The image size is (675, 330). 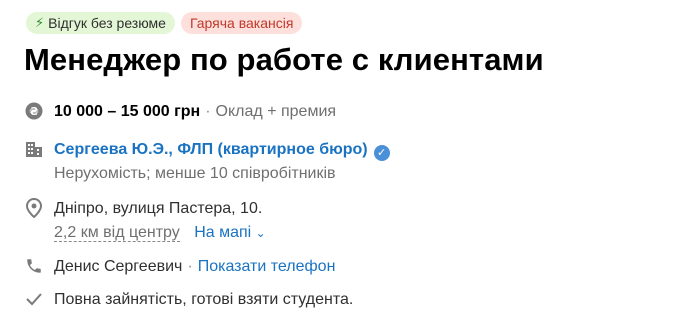 I want to click on badges: ⚡ Відгук без резюме Гаряча вакансія, so click(x=164, y=23).